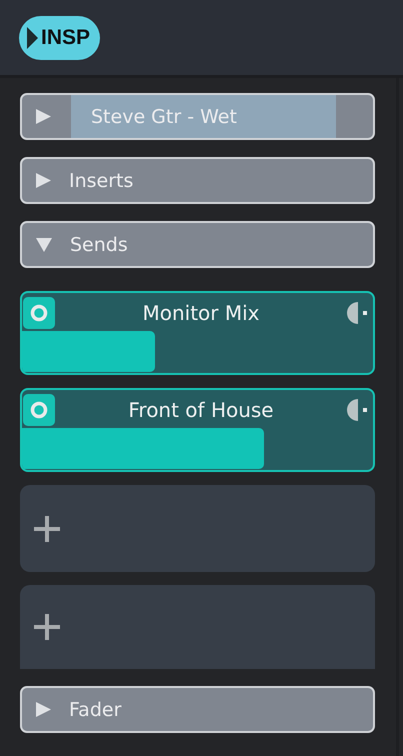 Image resolution: width=403 pixels, height=756 pixels. I want to click on track-name-bar: Steve Gtr - Wet, so click(197, 116).